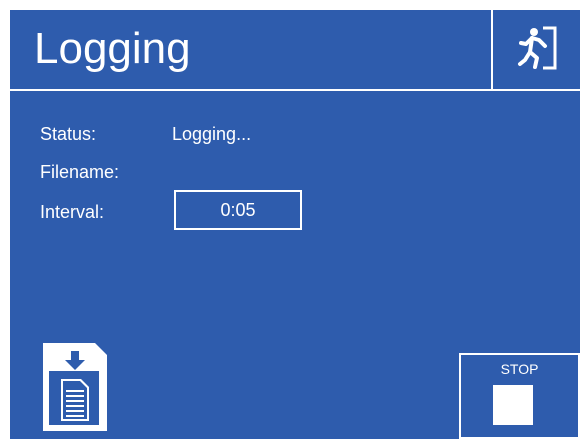 The width and height of the screenshot is (580, 439). I want to click on filename-label: Filename:, so click(80, 172).